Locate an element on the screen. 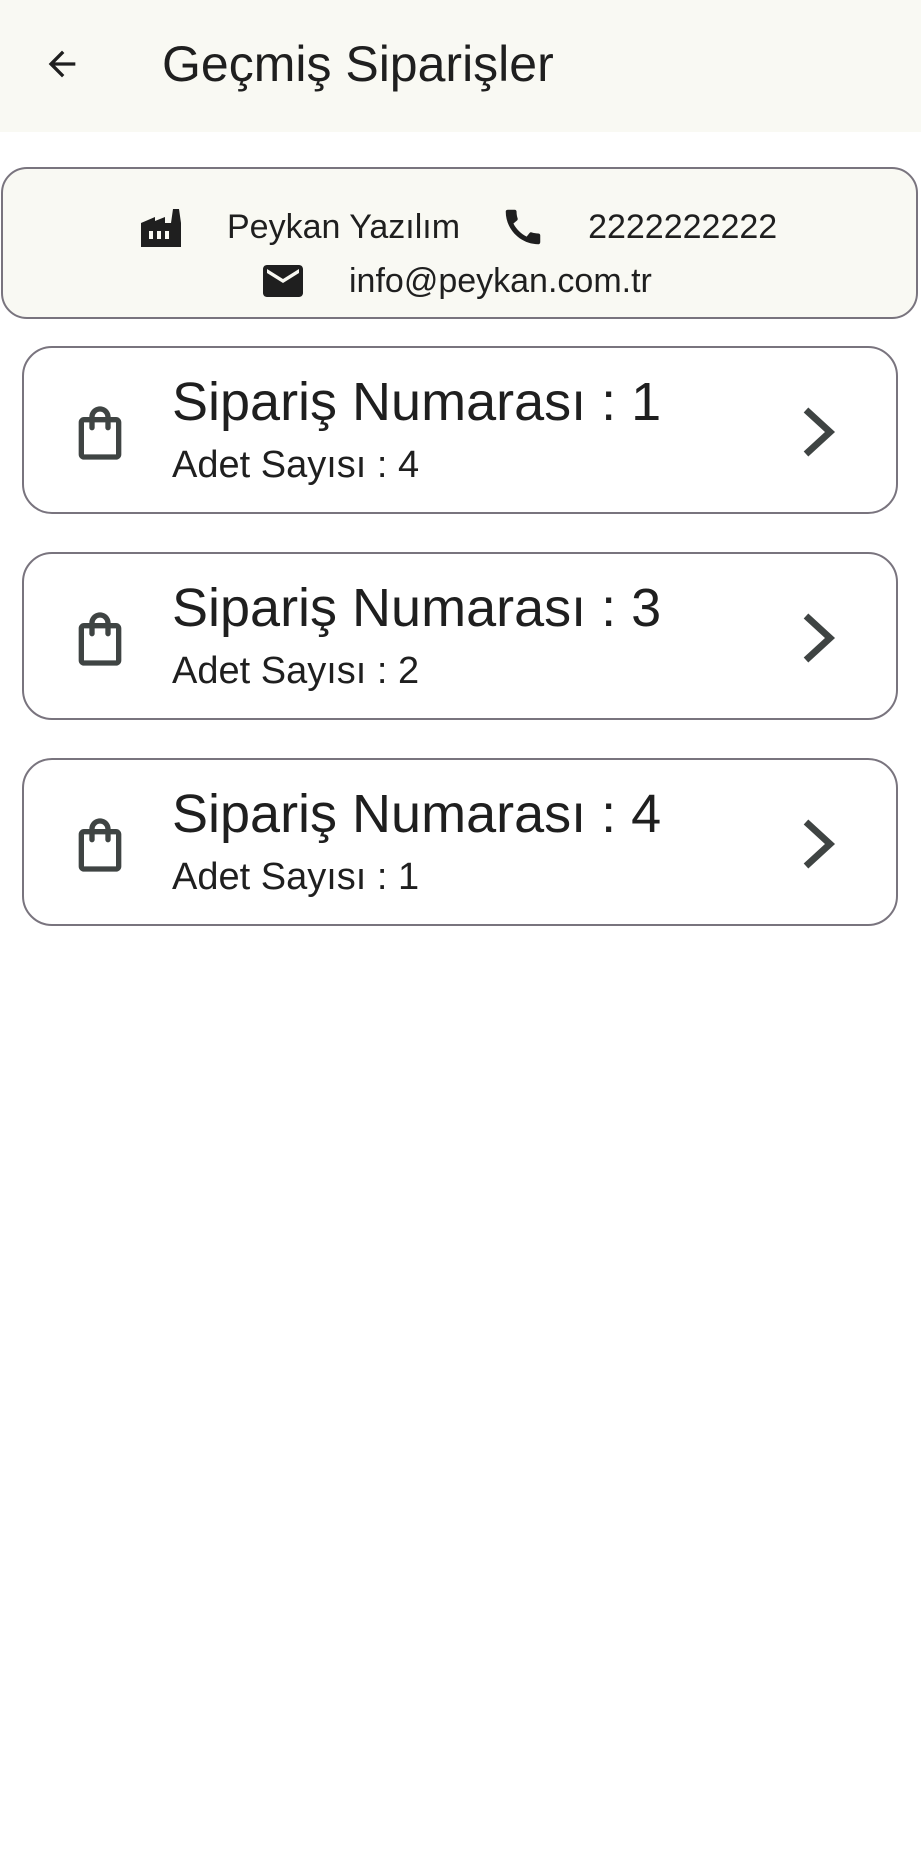 The image size is (921, 1867). order-card: Sipariş Numarası : 1 Adet Sayısı : 4 is located at coordinates (460, 430).